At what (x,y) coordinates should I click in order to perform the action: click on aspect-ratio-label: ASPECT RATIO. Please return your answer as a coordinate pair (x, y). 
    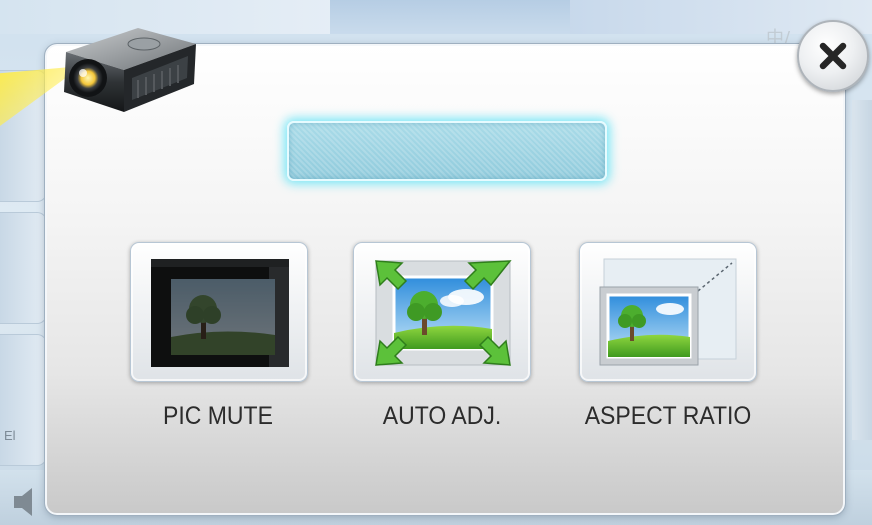
    Looking at the image, I should click on (668, 416).